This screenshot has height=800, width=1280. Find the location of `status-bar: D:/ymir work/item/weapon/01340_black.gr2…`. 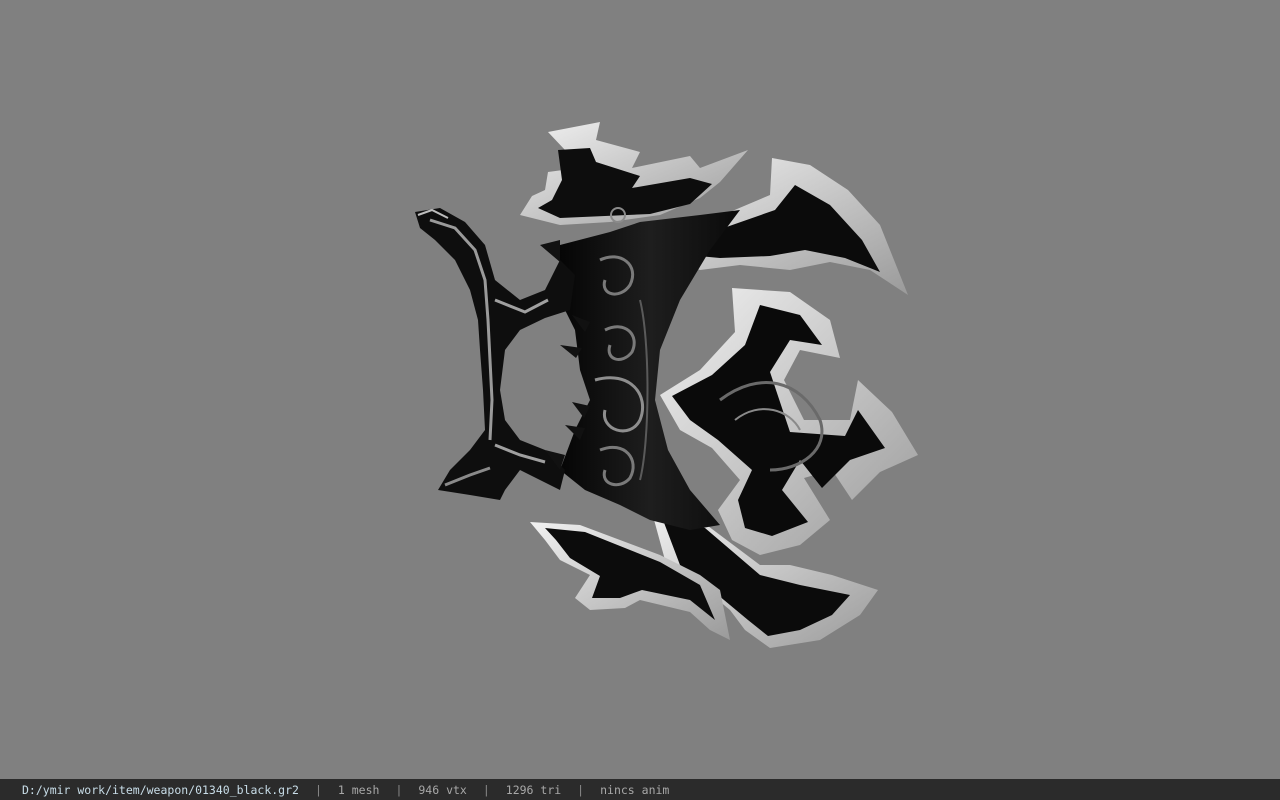

status-bar: D:/ymir work/item/weapon/01340_black.gr2… is located at coordinates (640, 789).